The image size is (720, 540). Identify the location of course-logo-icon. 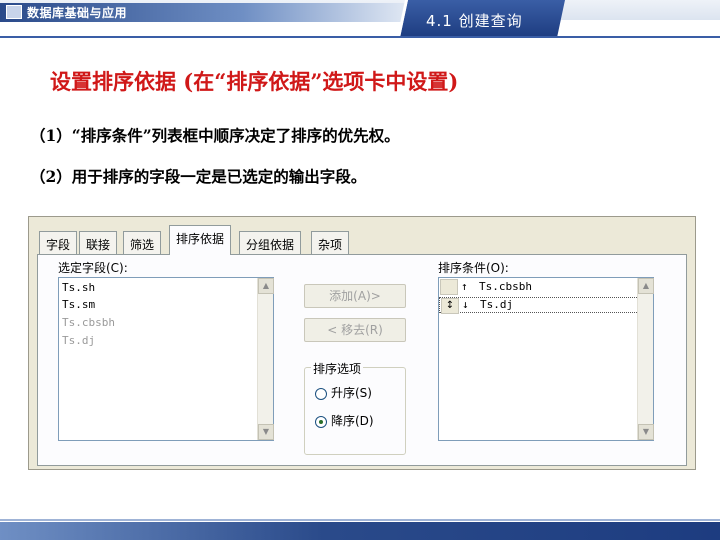
(14, 12).